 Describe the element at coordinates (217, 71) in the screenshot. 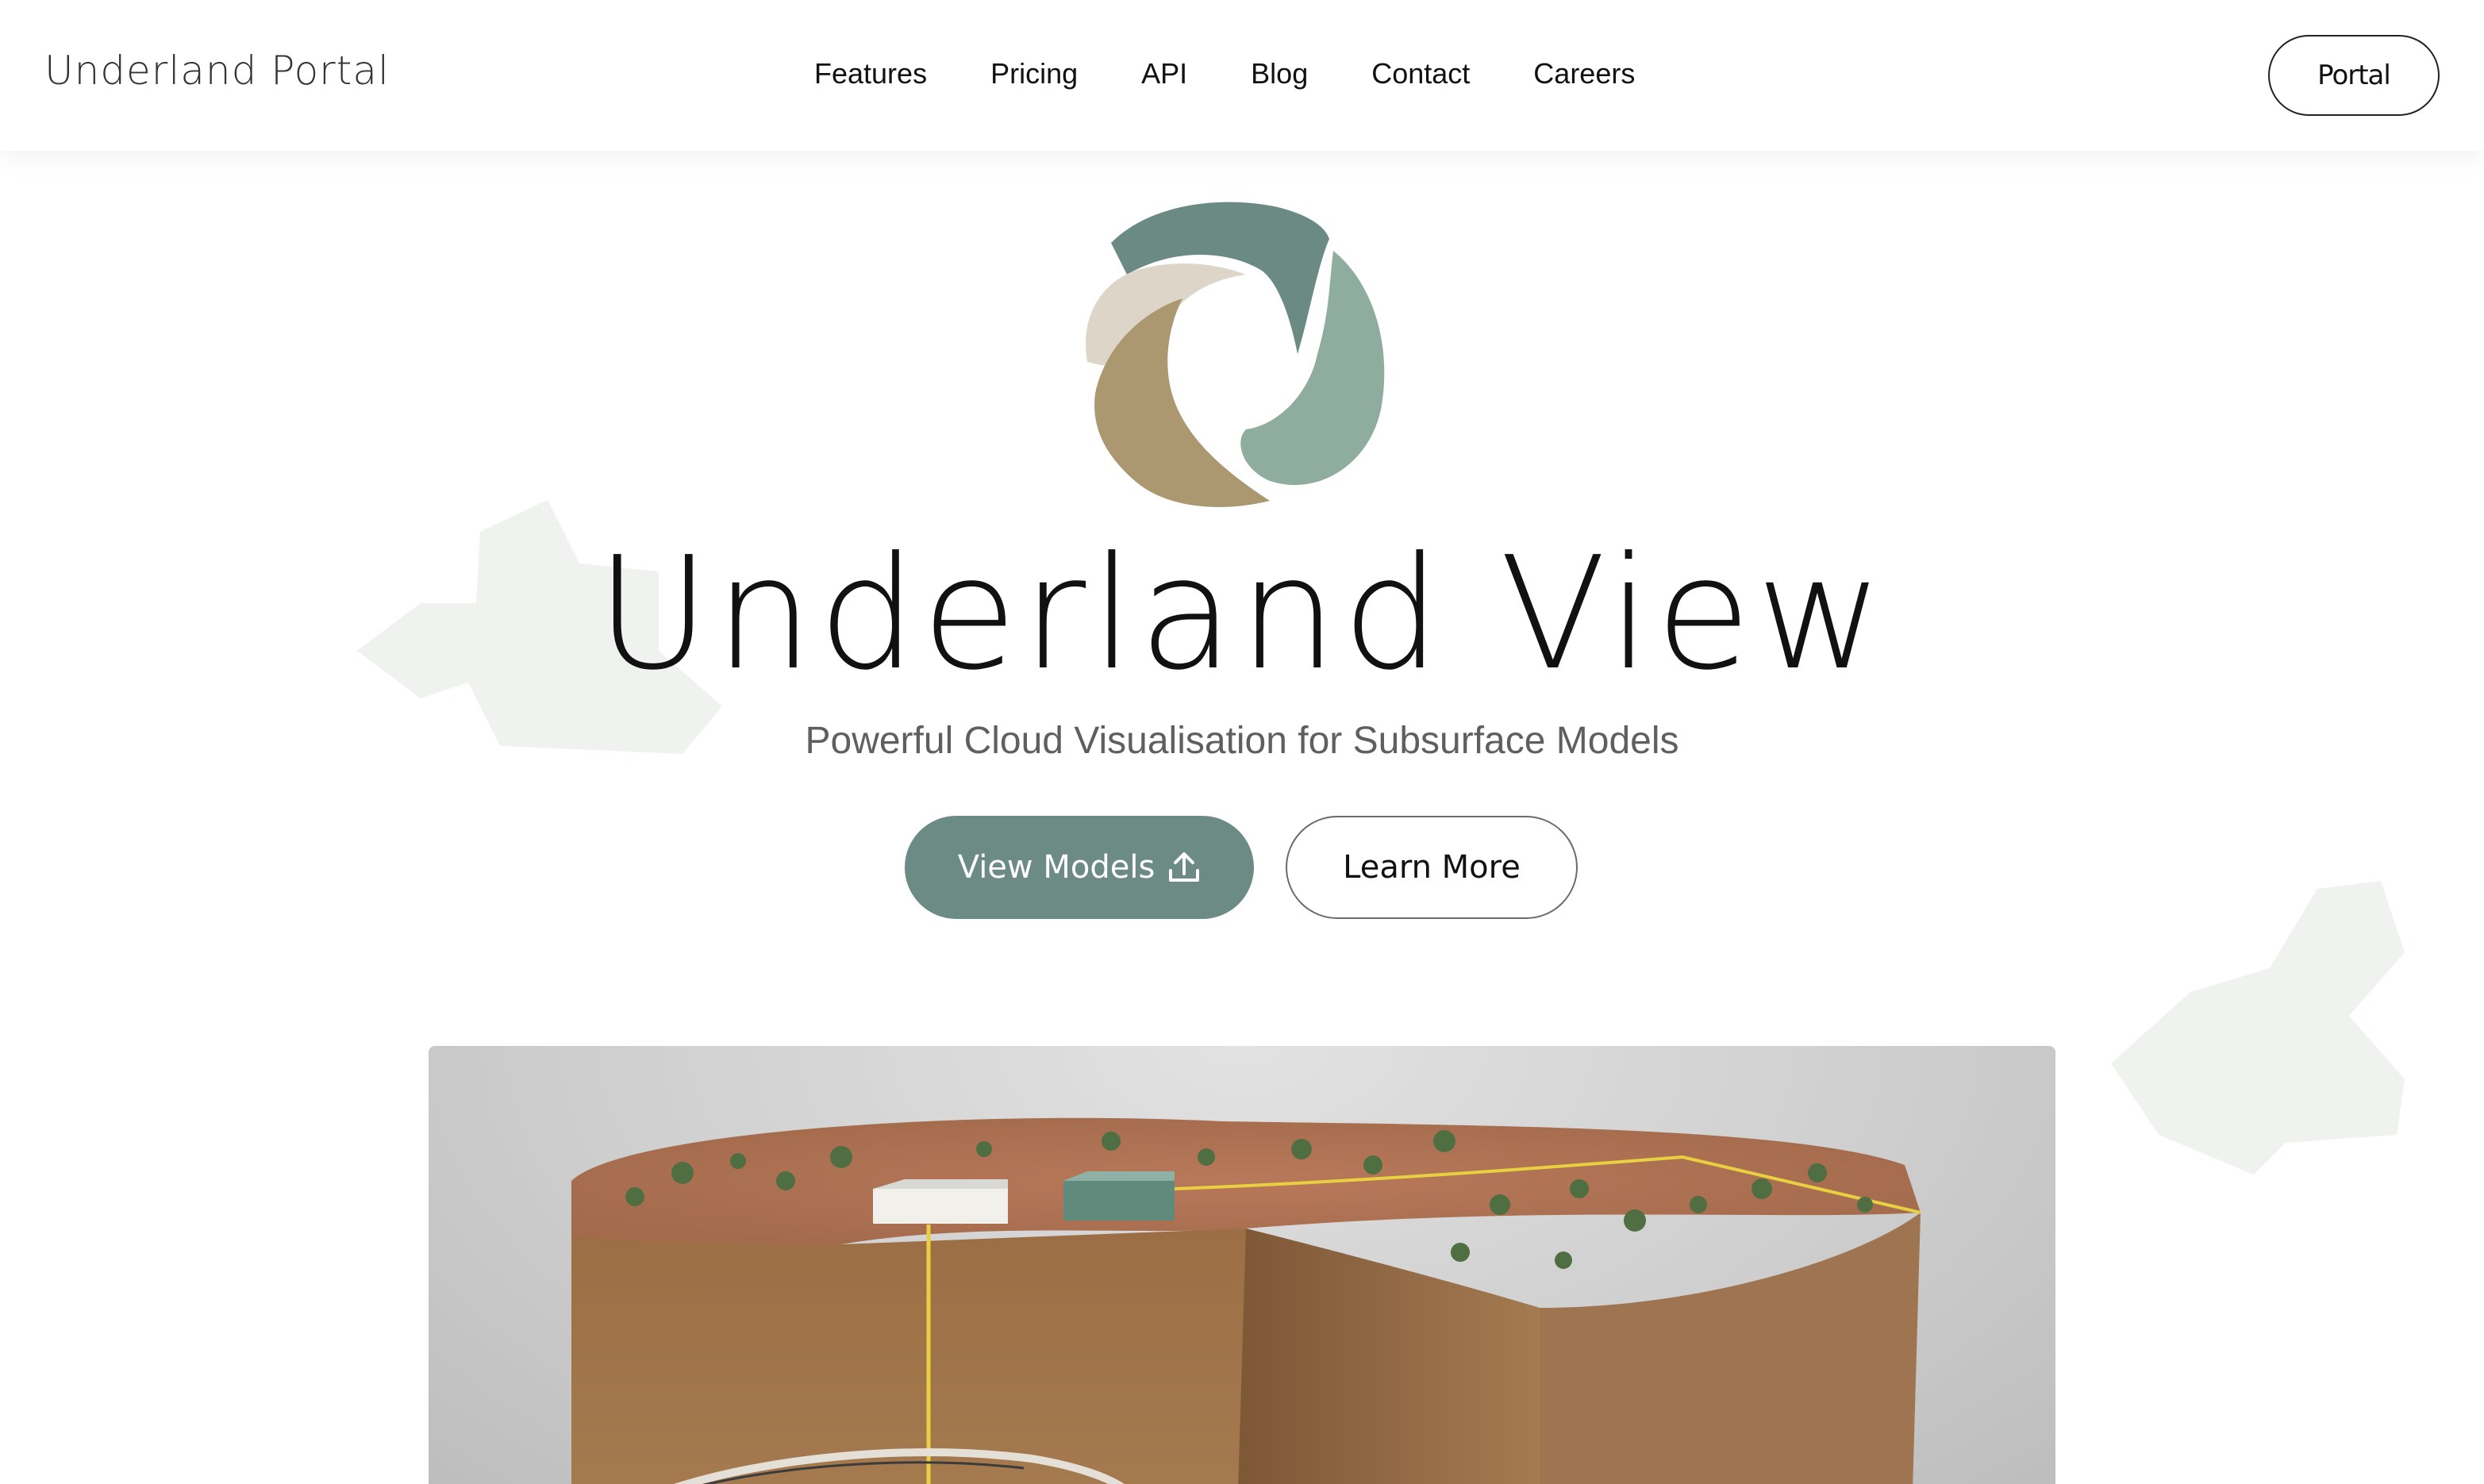

I see `brand-logo-text: Underland Portal` at that location.